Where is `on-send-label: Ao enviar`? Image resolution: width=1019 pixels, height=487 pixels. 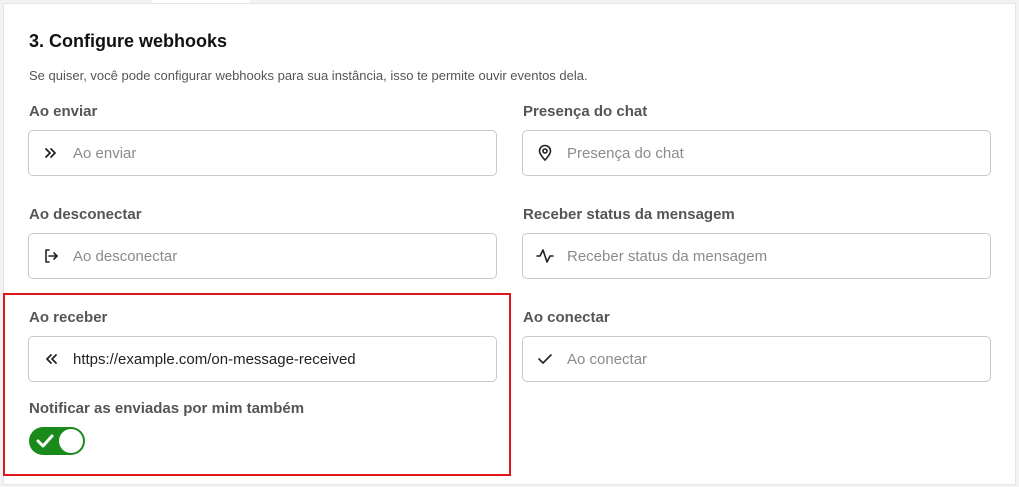
on-send-label: Ao enviar is located at coordinates (63, 111).